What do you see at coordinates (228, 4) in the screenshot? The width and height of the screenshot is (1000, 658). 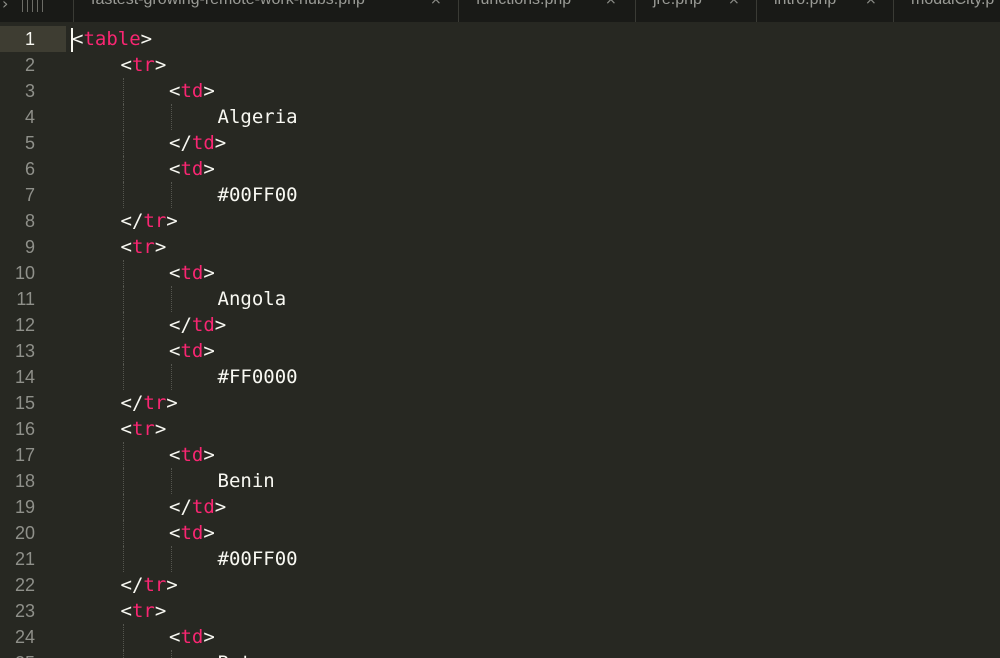 I see `tab-label: fastest-growing-remote-work-hubs.php` at bounding box center [228, 4].